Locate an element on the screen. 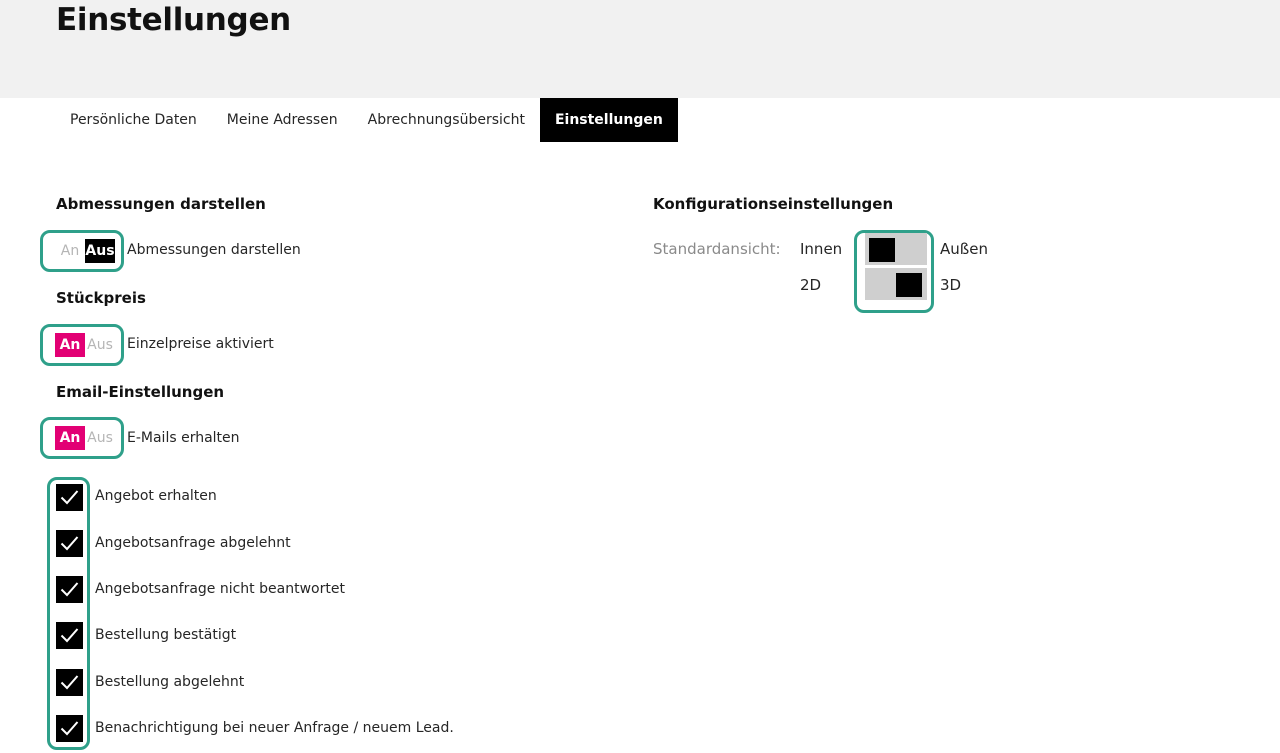 The image size is (1280, 753). unit-price-section-title: Stückpreis is located at coordinates (101, 298).